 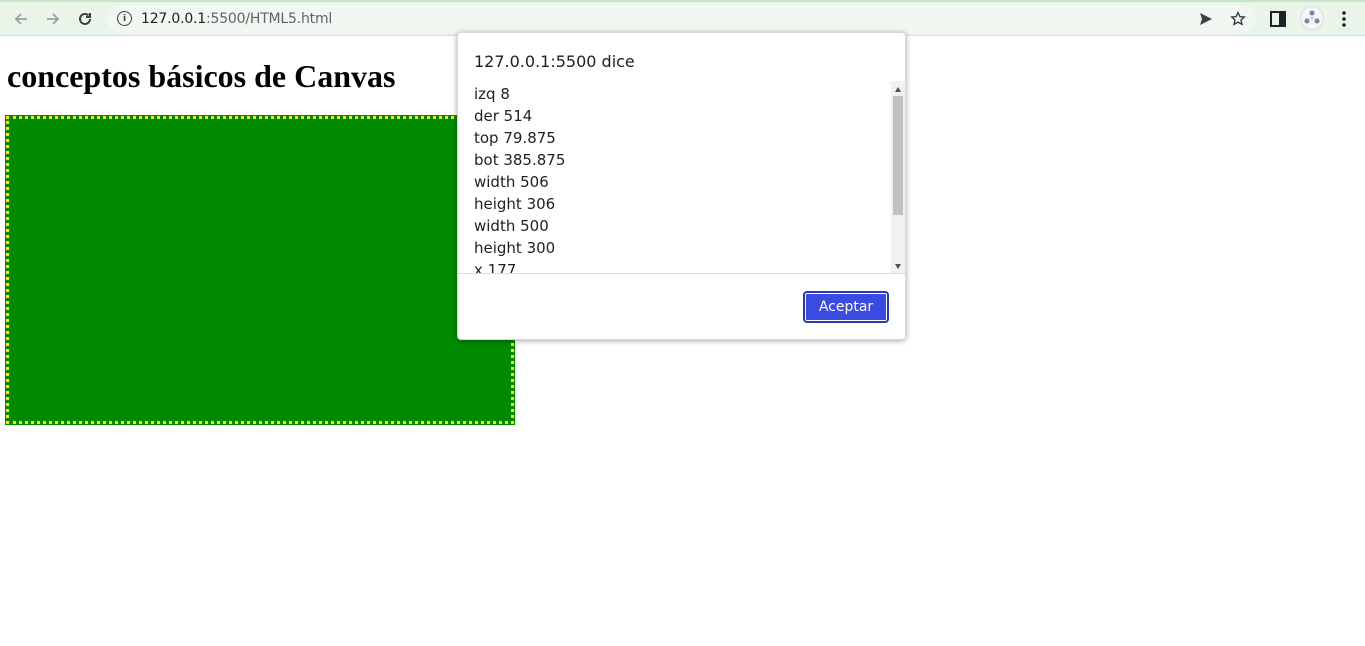 What do you see at coordinates (898, 155) in the screenshot?
I see `scrollbar-thumb` at bounding box center [898, 155].